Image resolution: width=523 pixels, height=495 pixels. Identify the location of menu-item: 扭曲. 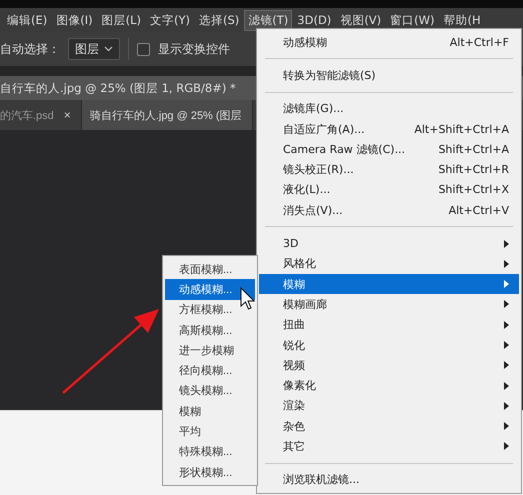
(389, 324).